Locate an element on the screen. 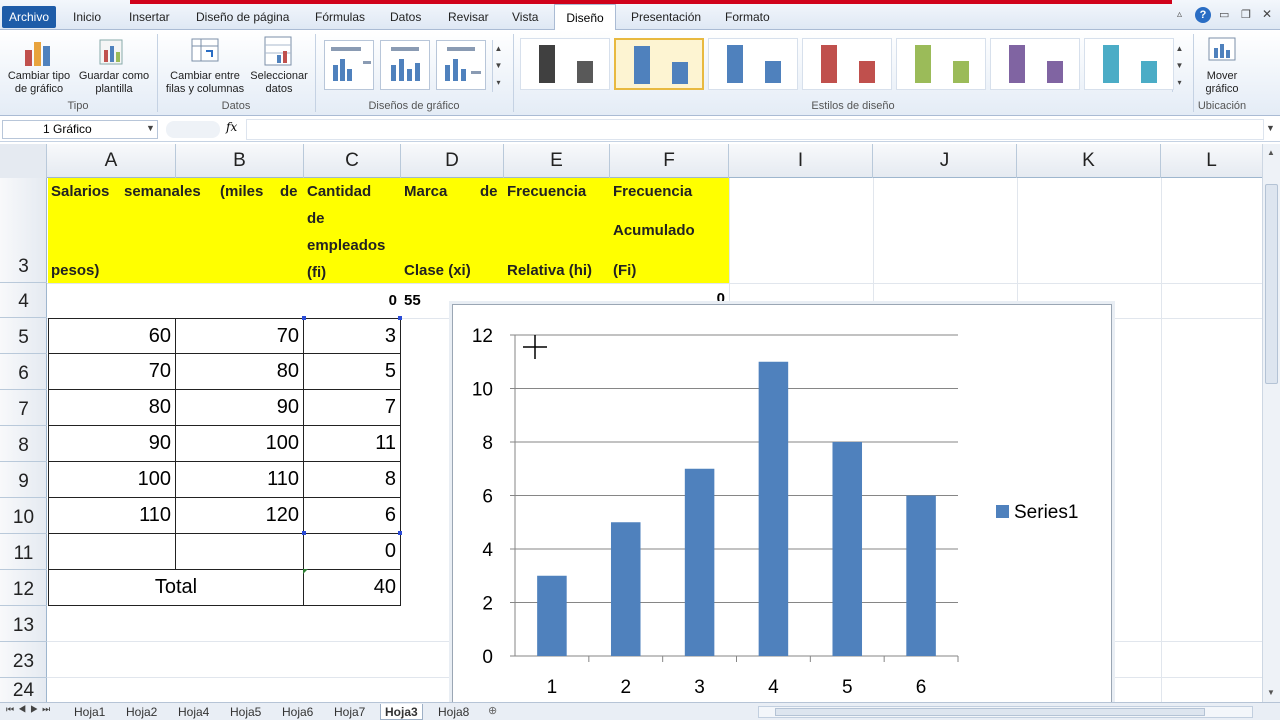 The width and height of the screenshot is (1280, 720). column-header-b: B is located at coordinates (240, 161).